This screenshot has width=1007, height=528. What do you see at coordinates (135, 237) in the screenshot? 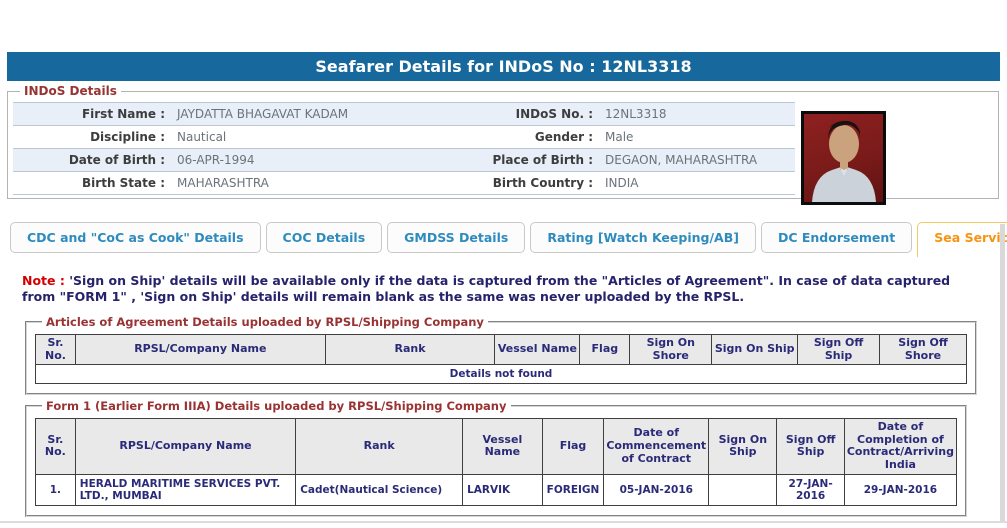
I see `tab-cdc-coc-cook-details: CDC and "CoC as Cook" Details` at bounding box center [135, 237].